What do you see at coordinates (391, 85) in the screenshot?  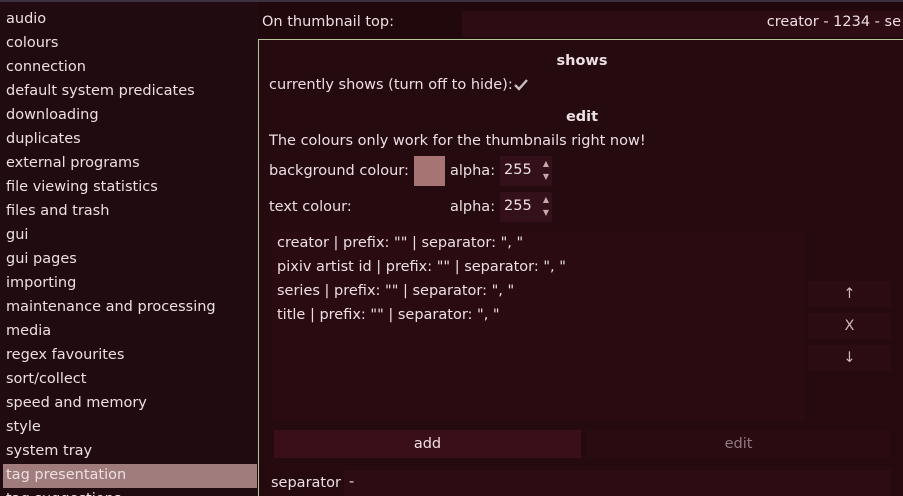 I see `shows-toggle-label: currently shows (turn off to hide):` at bounding box center [391, 85].